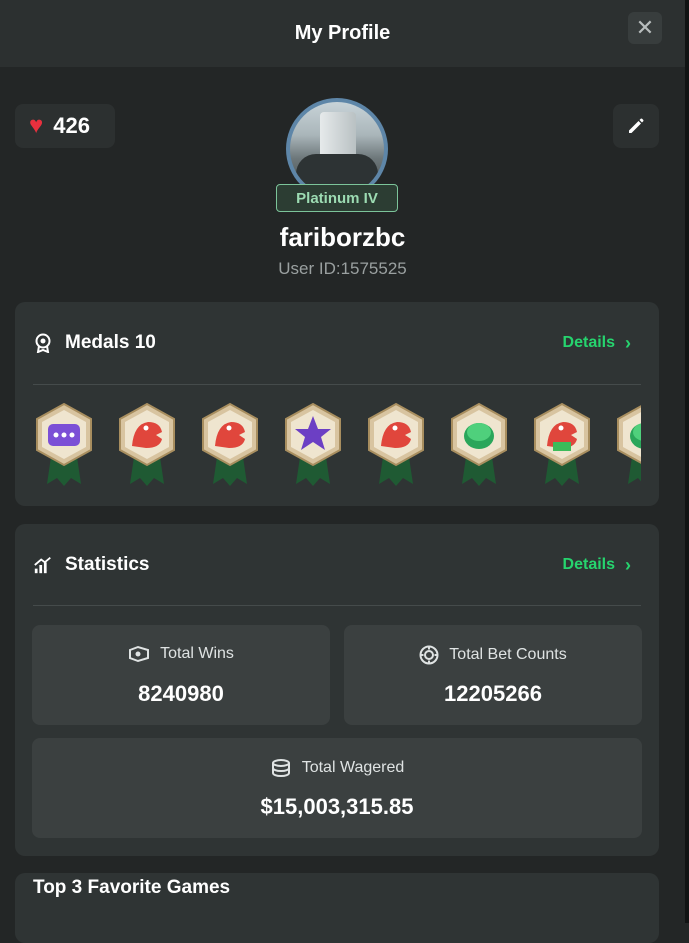  I want to click on likes-count: 426, so click(71, 125).